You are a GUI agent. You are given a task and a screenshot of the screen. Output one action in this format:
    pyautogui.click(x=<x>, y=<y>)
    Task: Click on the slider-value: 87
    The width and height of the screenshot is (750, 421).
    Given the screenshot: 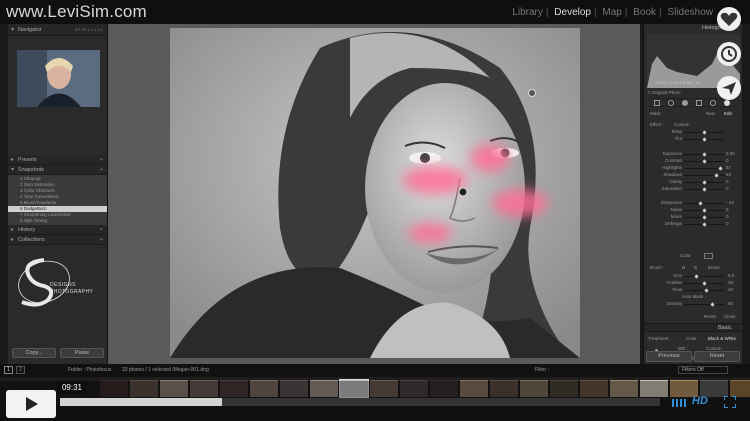 What is the action you would take?
    pyautogui.click(x=728, y=167)
    